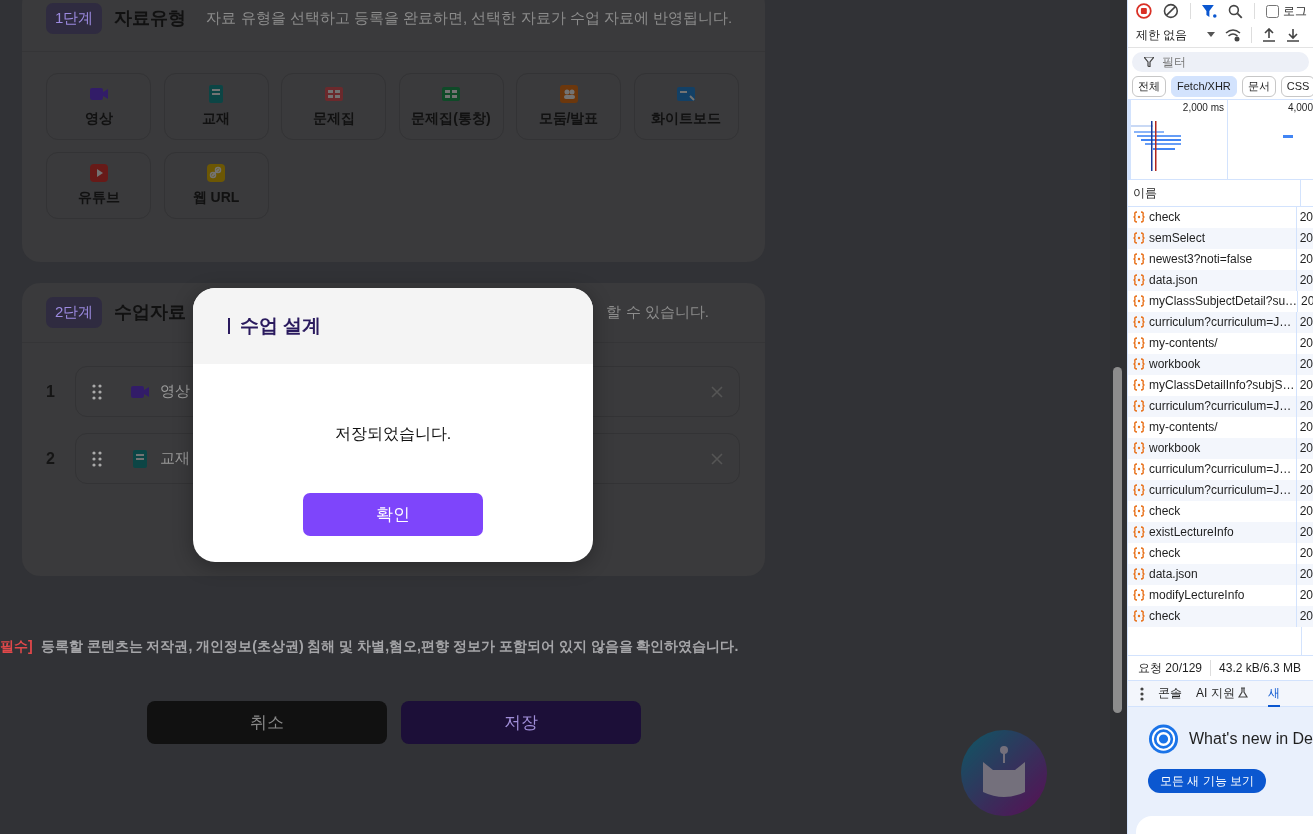 This screenshot has width=1313, height=834. What do you see at coordinates (389, 646) in the screenshot?
I see `consent-text: 등록할 콘텐츠는 저작권, 개인정보(초상권) 침해 및 차별,혐오,편향 정보가 포함되어 있지 않음을 확인하였습니다.` at bounding box center [389, 646].